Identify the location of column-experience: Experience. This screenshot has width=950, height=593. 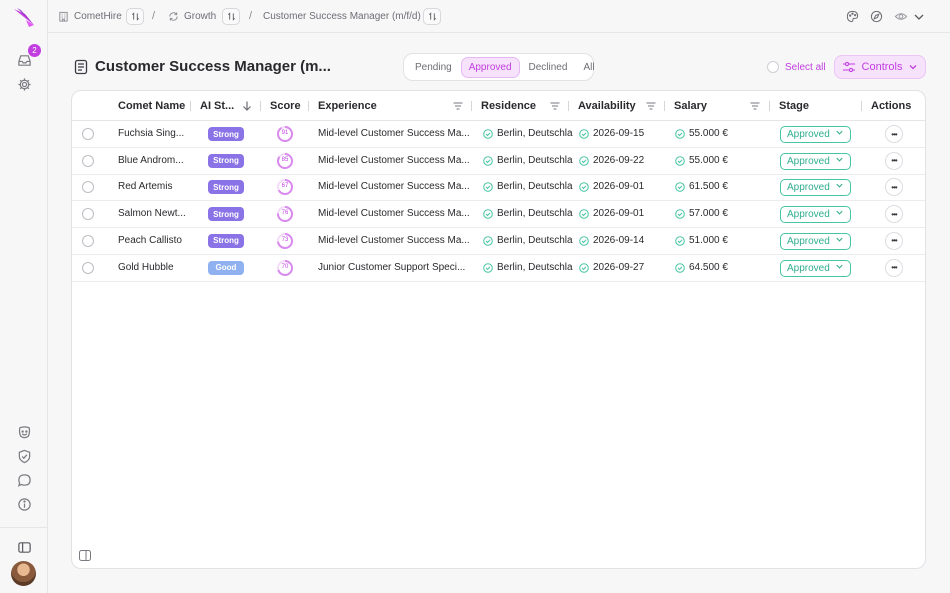
(347, 106).